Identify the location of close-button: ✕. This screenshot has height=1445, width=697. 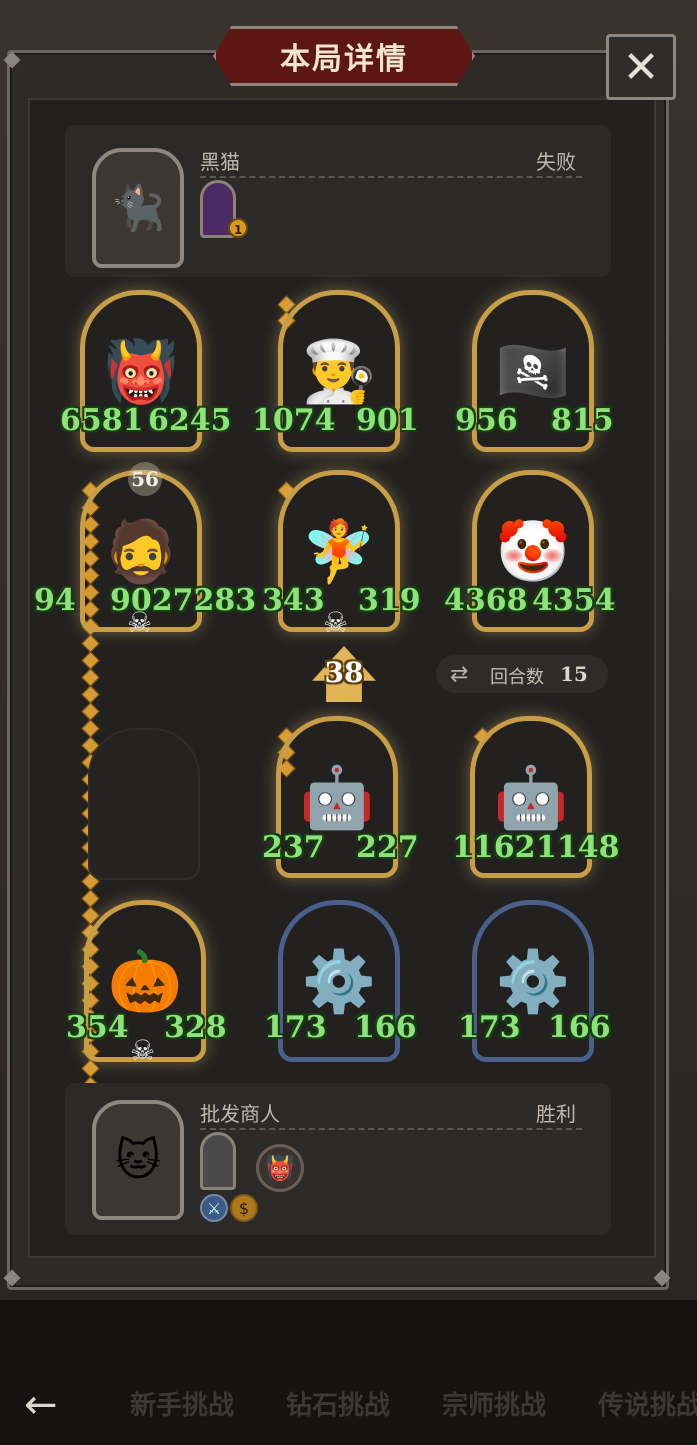
(641, 67).